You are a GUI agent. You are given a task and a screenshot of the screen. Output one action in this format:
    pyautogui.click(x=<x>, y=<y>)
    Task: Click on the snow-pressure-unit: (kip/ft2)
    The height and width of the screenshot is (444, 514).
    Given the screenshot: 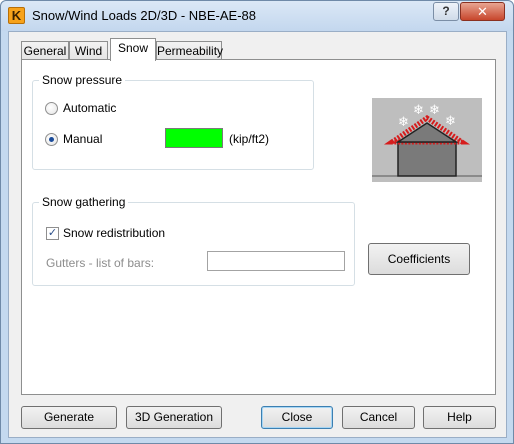 What is the action you would take?
    pyautogui.click(x=249, y=139)
    